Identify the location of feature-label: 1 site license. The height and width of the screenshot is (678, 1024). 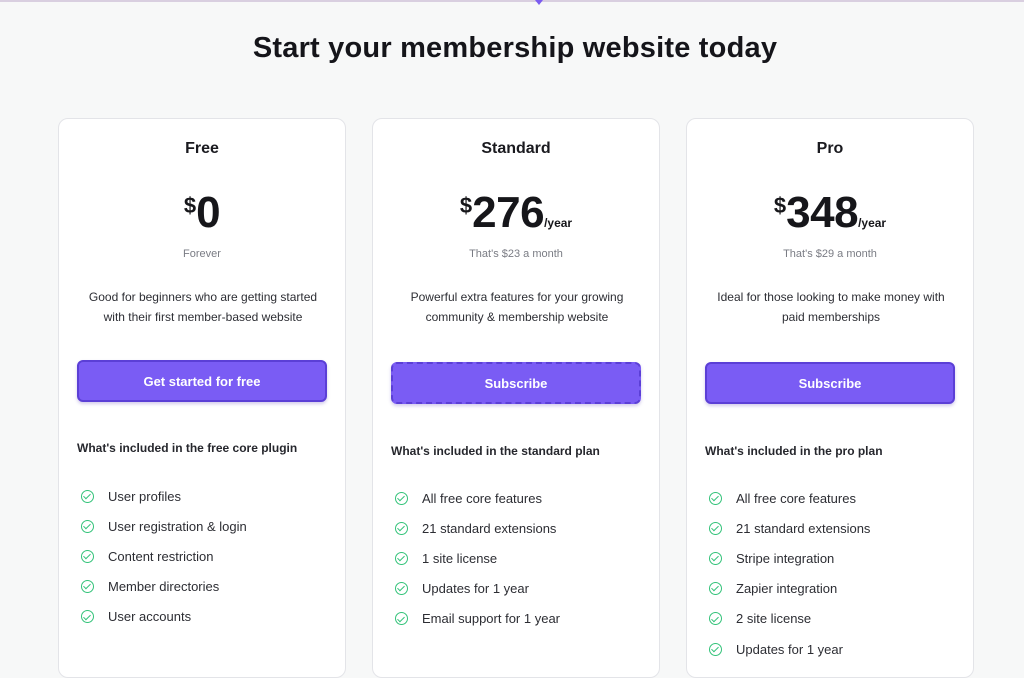
(460, 558).